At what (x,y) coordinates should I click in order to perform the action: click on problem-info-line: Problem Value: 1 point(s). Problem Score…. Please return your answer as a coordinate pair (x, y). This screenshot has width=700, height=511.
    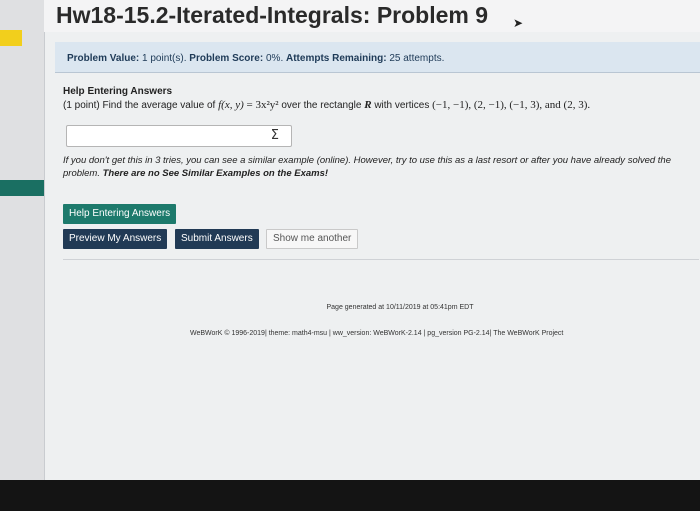
    Looking at the image, I should click on (255, 58).